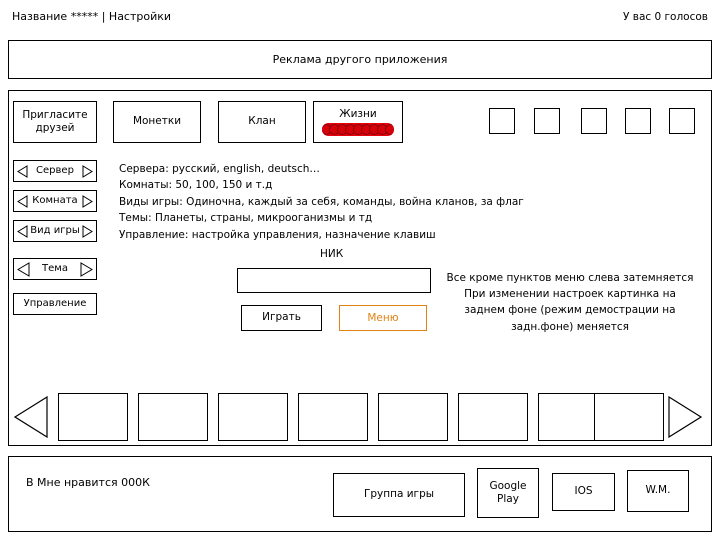 The image size is (720, 540). I want to click on nick-input, so click(334, 280).